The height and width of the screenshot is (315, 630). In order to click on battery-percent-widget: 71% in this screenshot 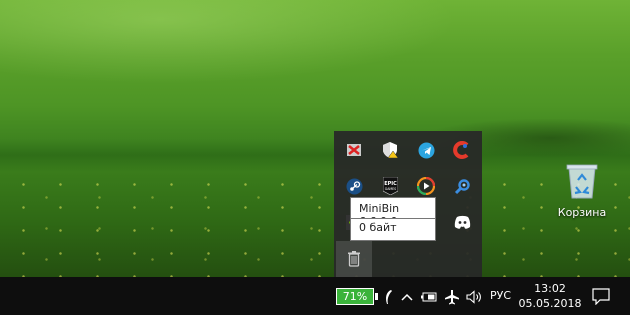, I will do `click(357, 296)`.